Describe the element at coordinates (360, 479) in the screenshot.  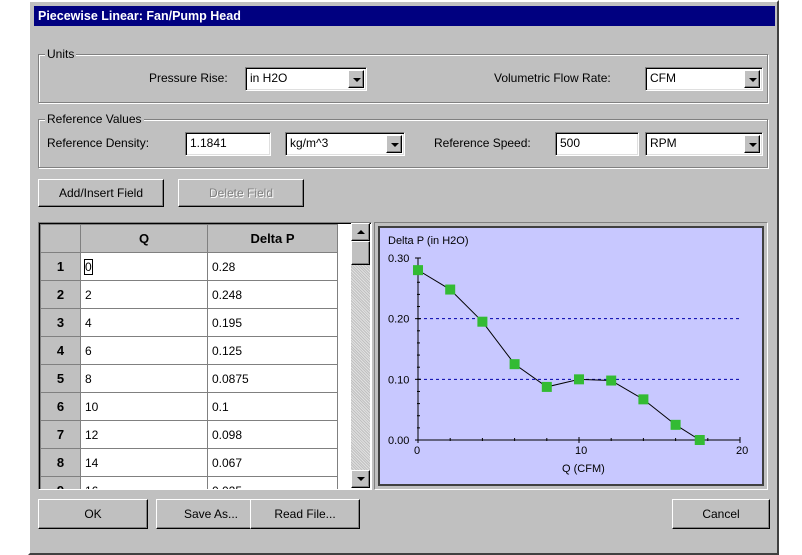
I see `scroll-down-icon` at that location.